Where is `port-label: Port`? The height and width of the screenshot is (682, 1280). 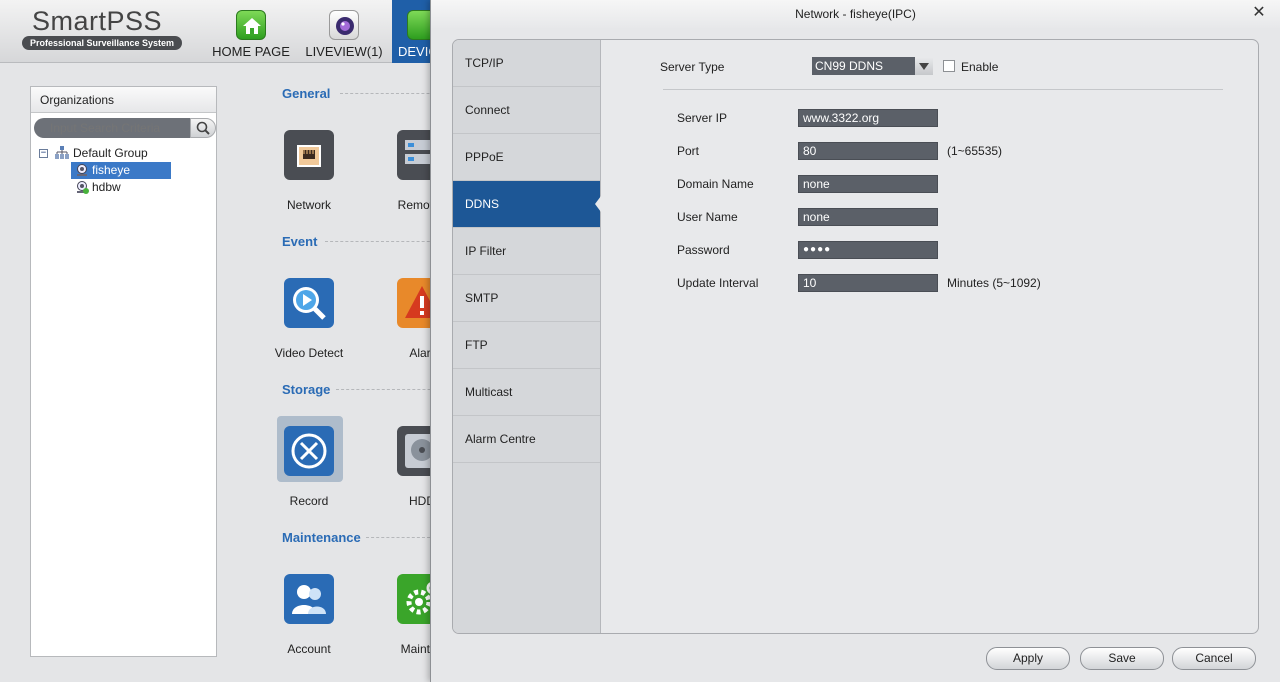 port-label: Port is located at coordinates (688, 151).